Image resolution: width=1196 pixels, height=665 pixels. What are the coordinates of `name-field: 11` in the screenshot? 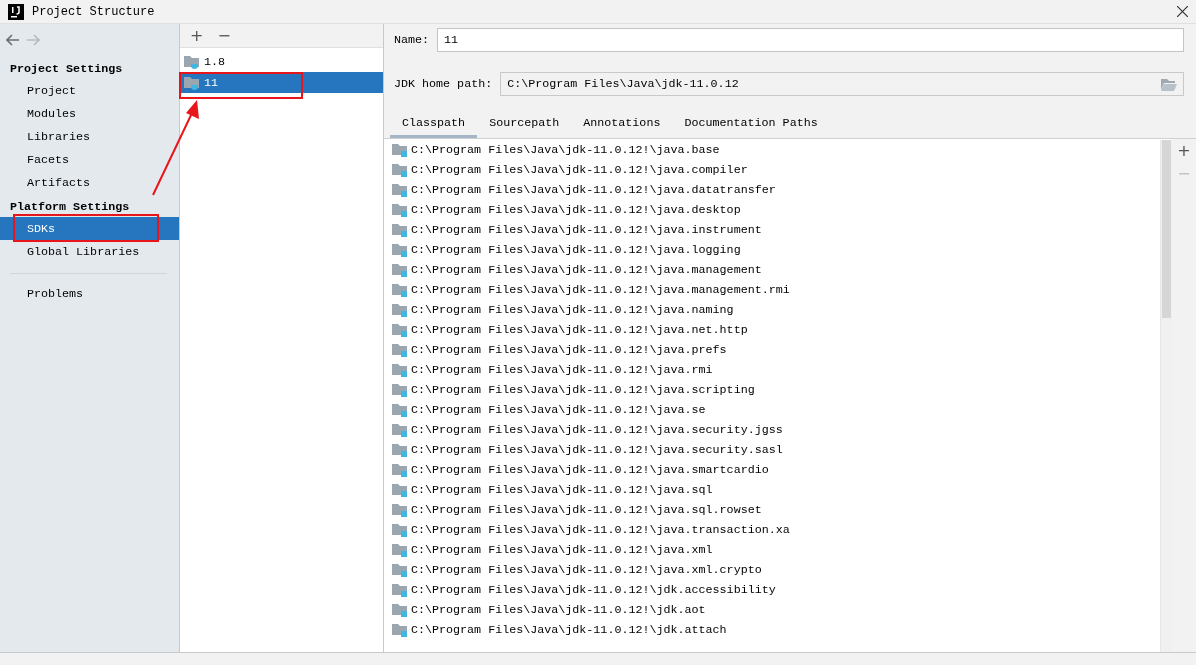 It's located at (810, 40).